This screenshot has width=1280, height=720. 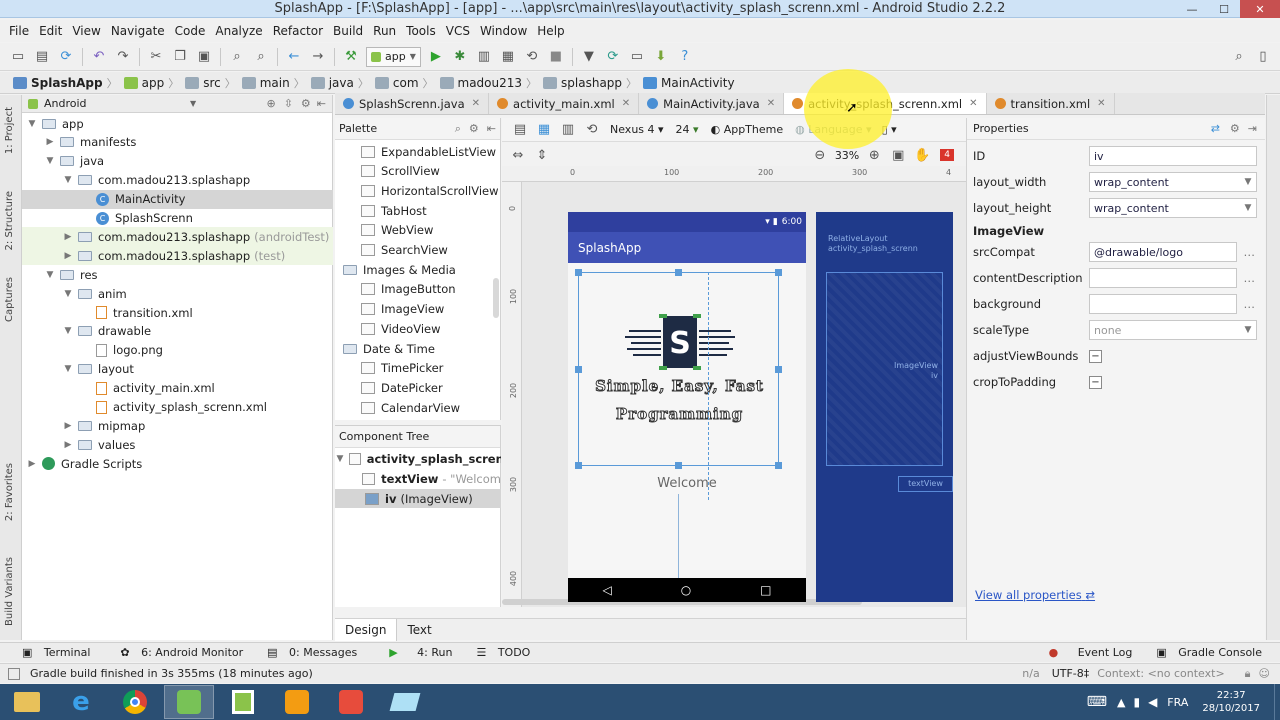 What do you see at coordinates (261, 57) in the screenshot?
I see `replace-icon: ⌕` at bounding box center [261, 57].